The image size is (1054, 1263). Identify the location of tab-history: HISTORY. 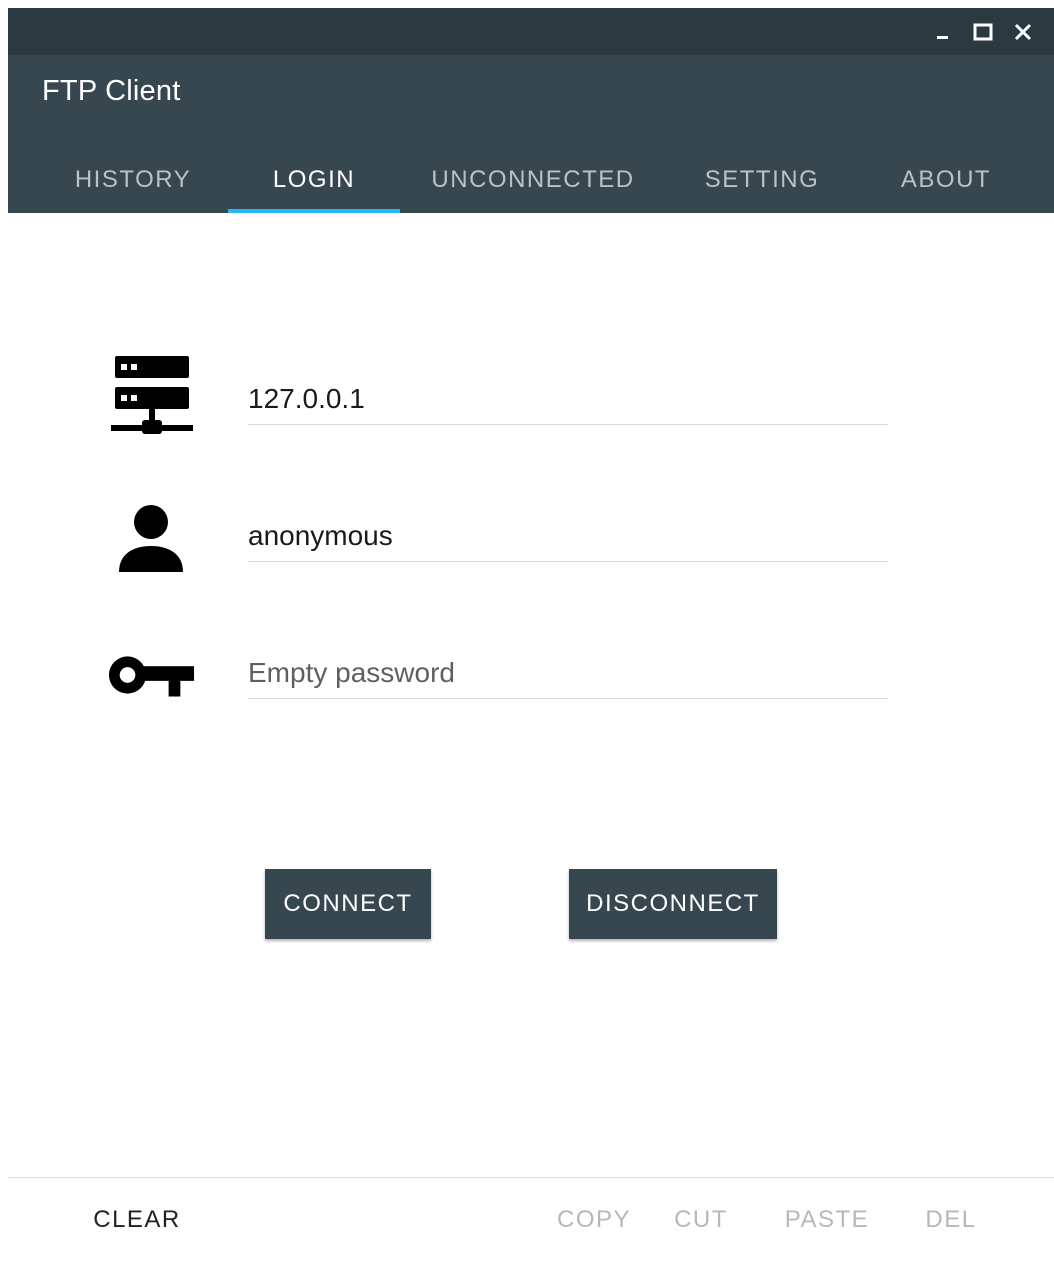
(133, 180).